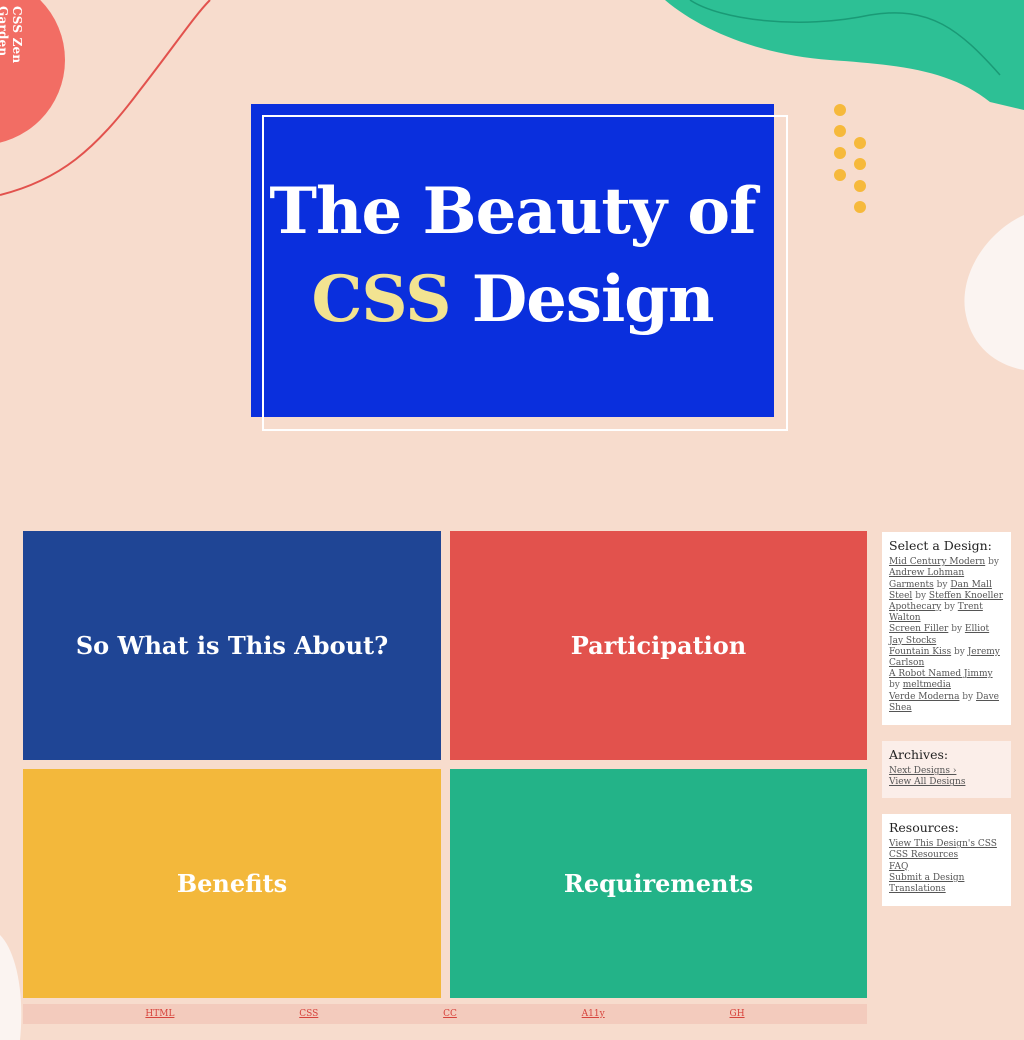 Image resolution: width=1024 pixels, height=1040 pixels. What do you see at coordinates (926, 573) in the screenshot?
I see `author-link: Andrew Lohman` at bounding box center [926, 573].